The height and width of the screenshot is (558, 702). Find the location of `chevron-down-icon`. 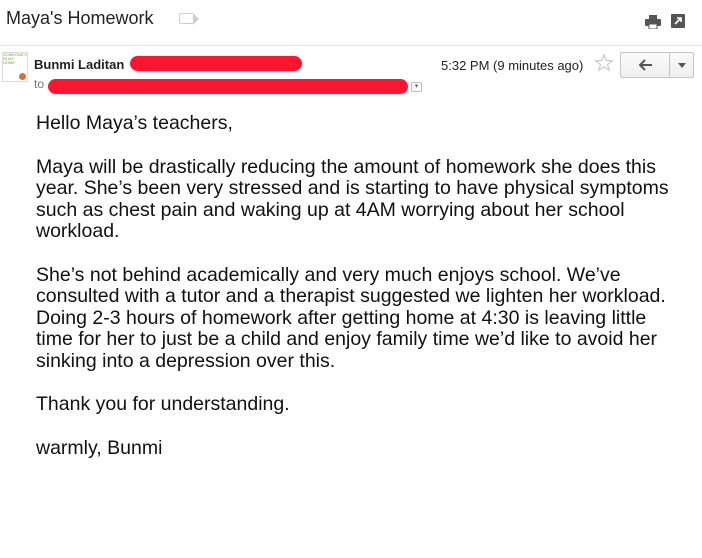

chevron-down-icon is located at coordinates (682, 65).